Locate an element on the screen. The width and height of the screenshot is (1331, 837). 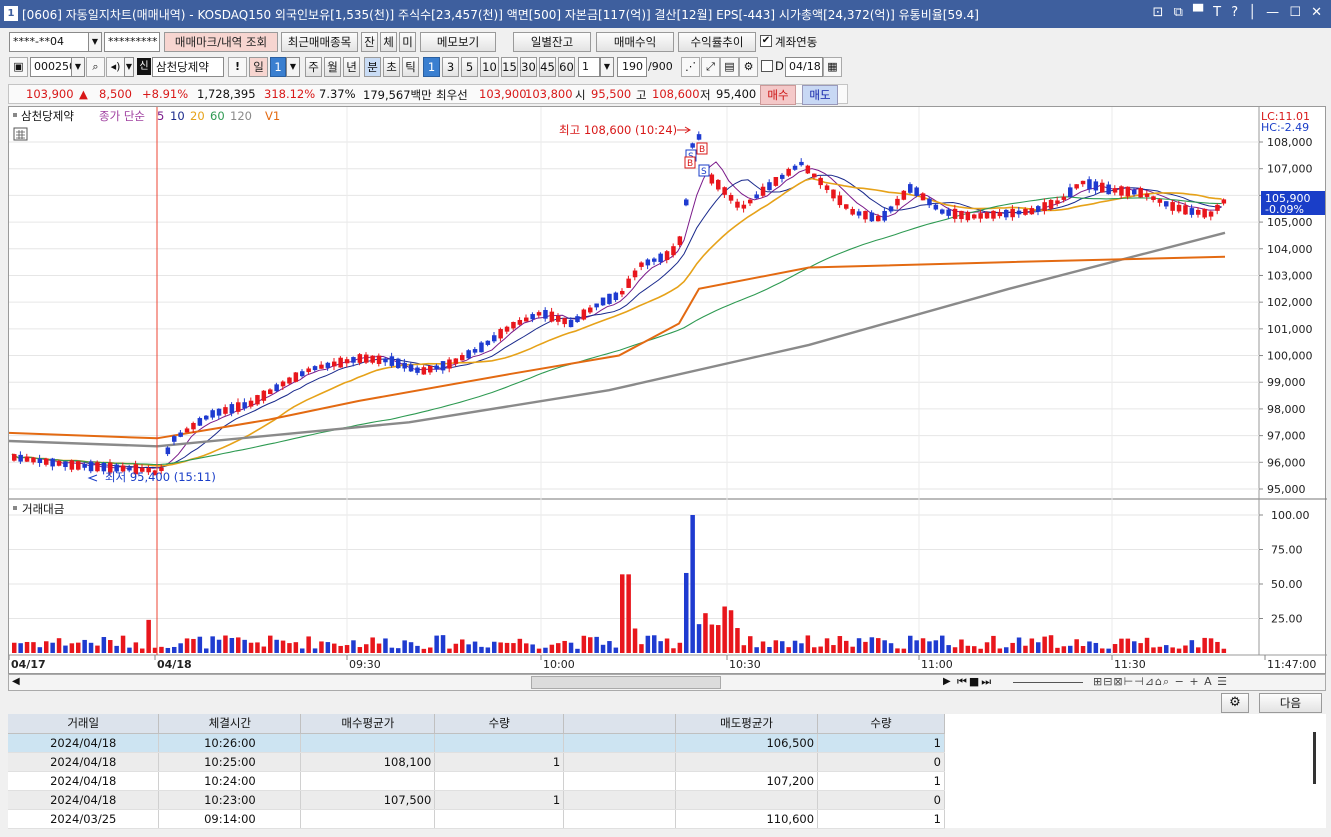
code-dropdown: ▼ is located at coordinates (78, 67).